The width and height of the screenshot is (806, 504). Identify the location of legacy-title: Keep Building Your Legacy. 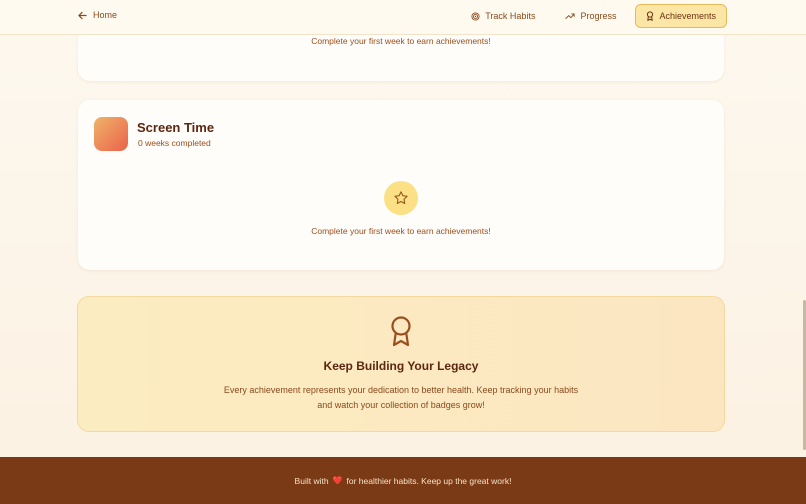
(401, 366).